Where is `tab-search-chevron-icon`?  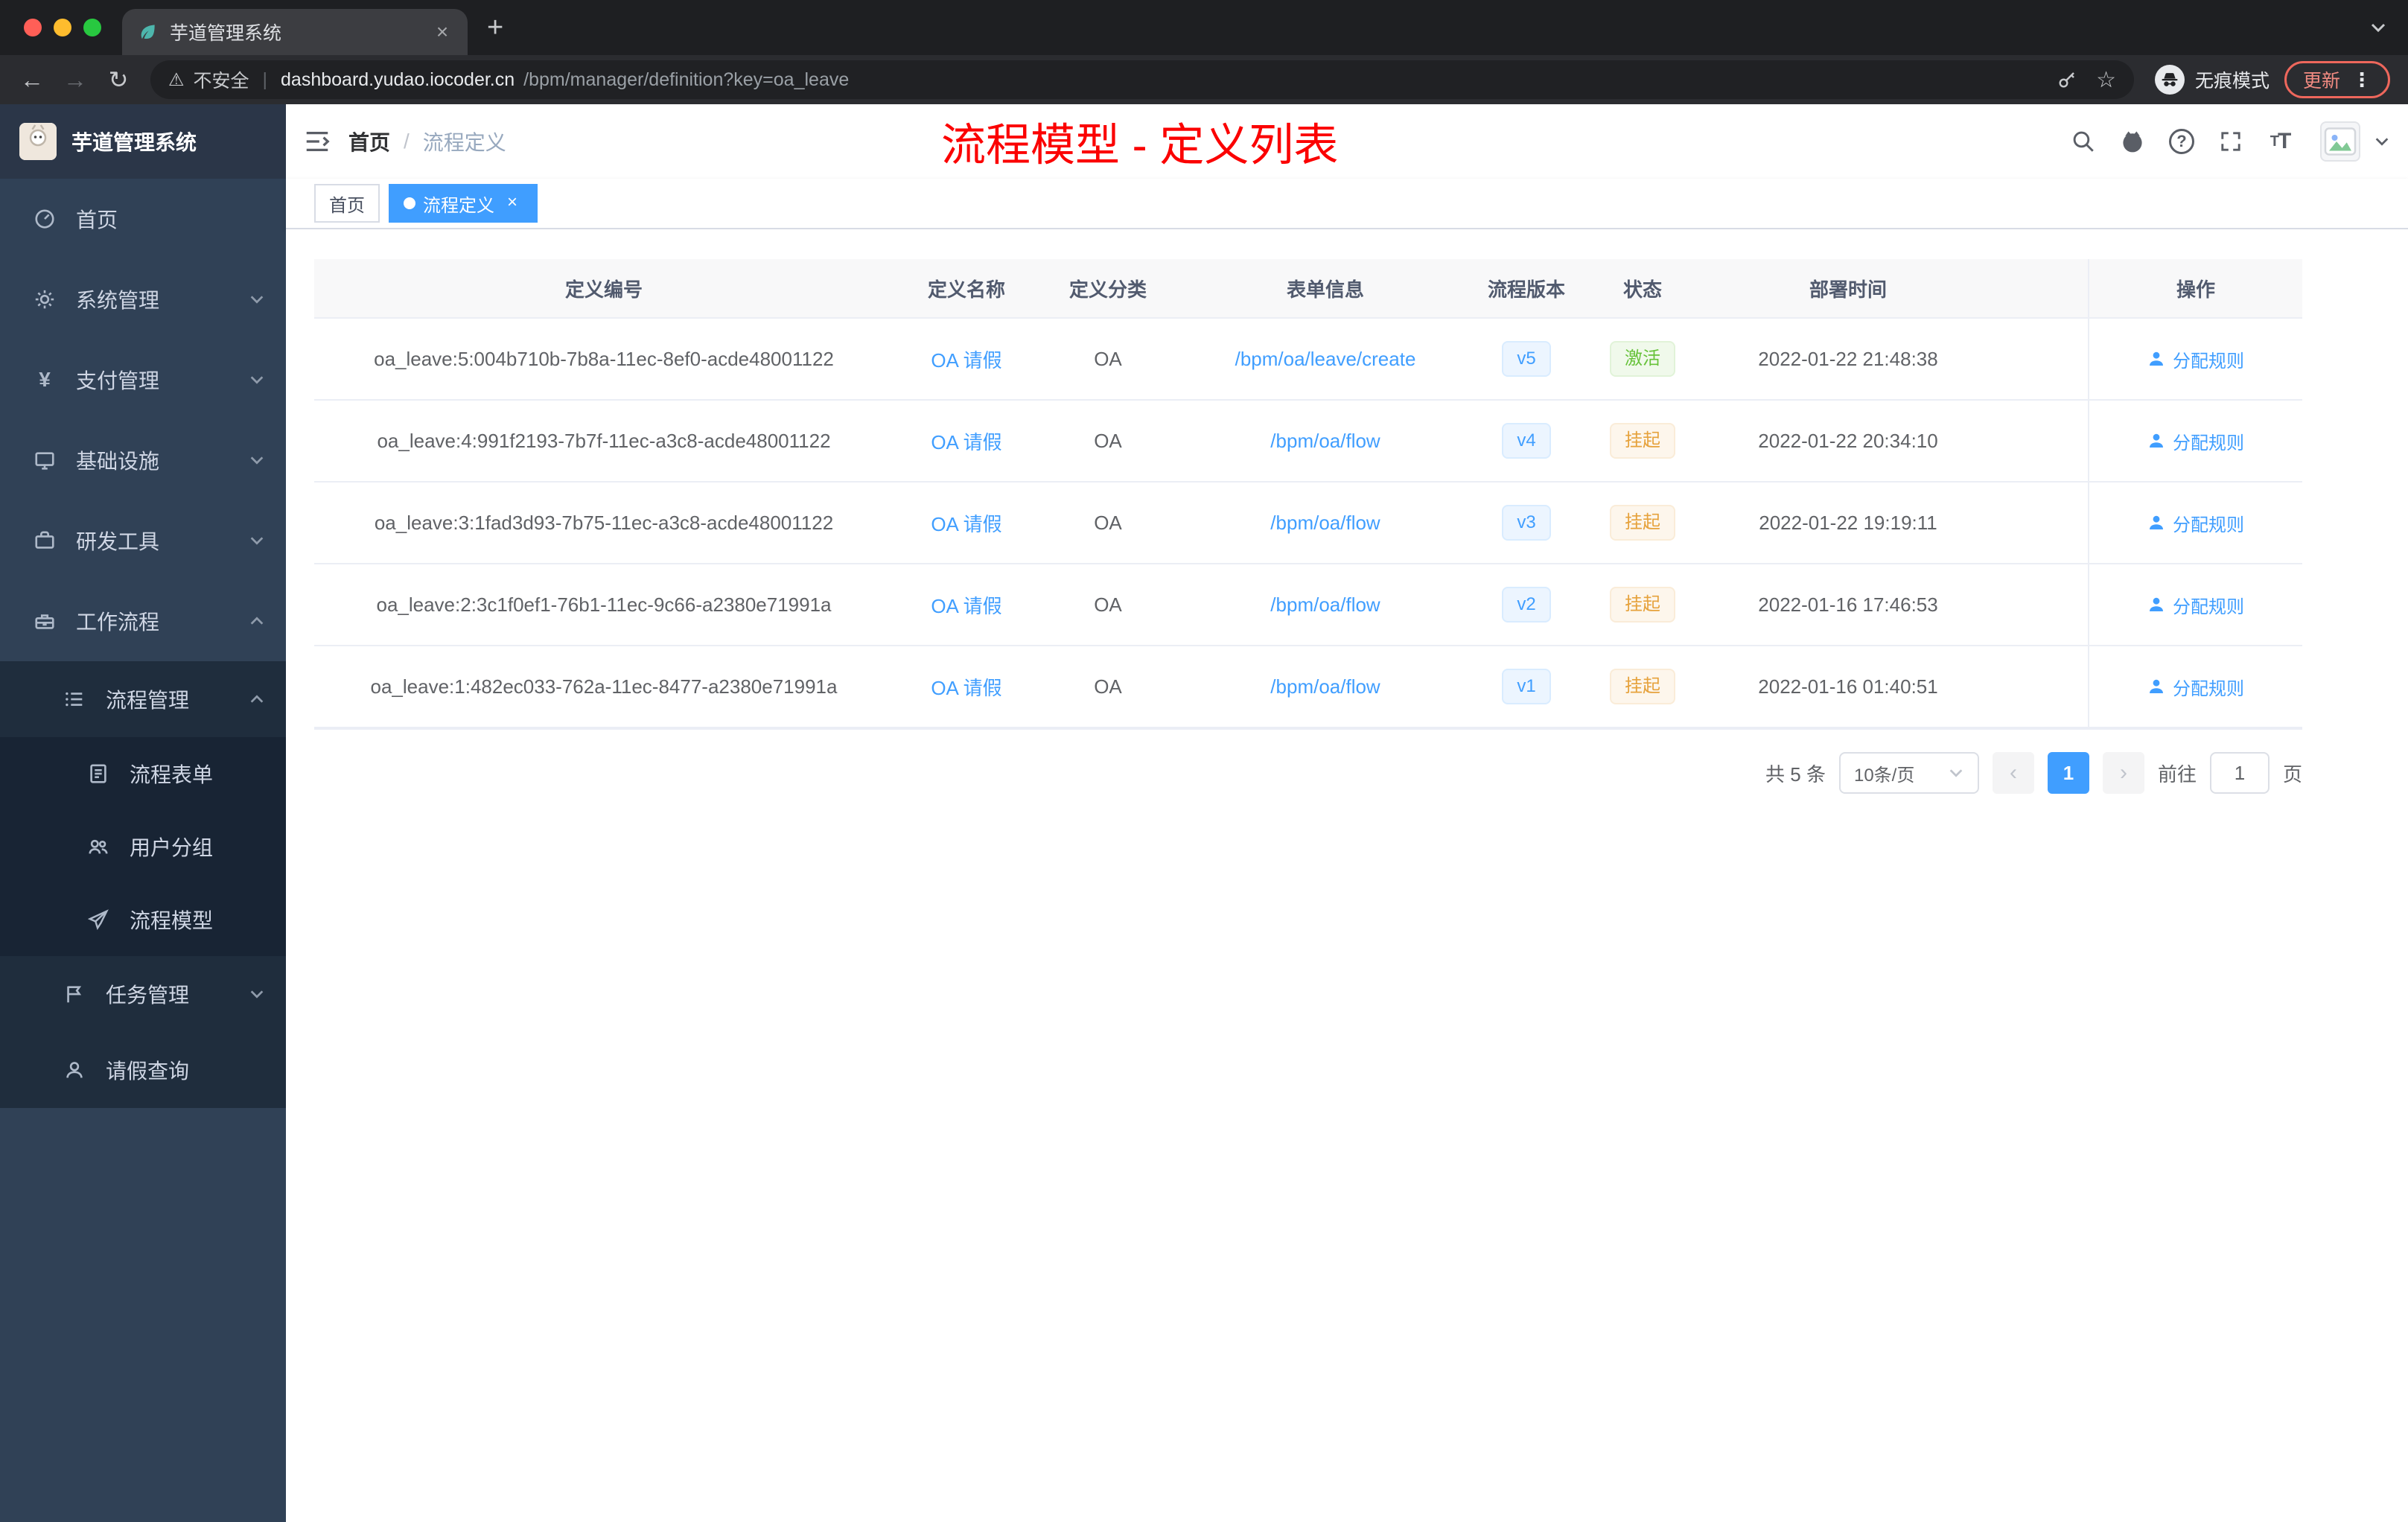
tab-search-chevron-icon is located at coordinates (2378, 27).